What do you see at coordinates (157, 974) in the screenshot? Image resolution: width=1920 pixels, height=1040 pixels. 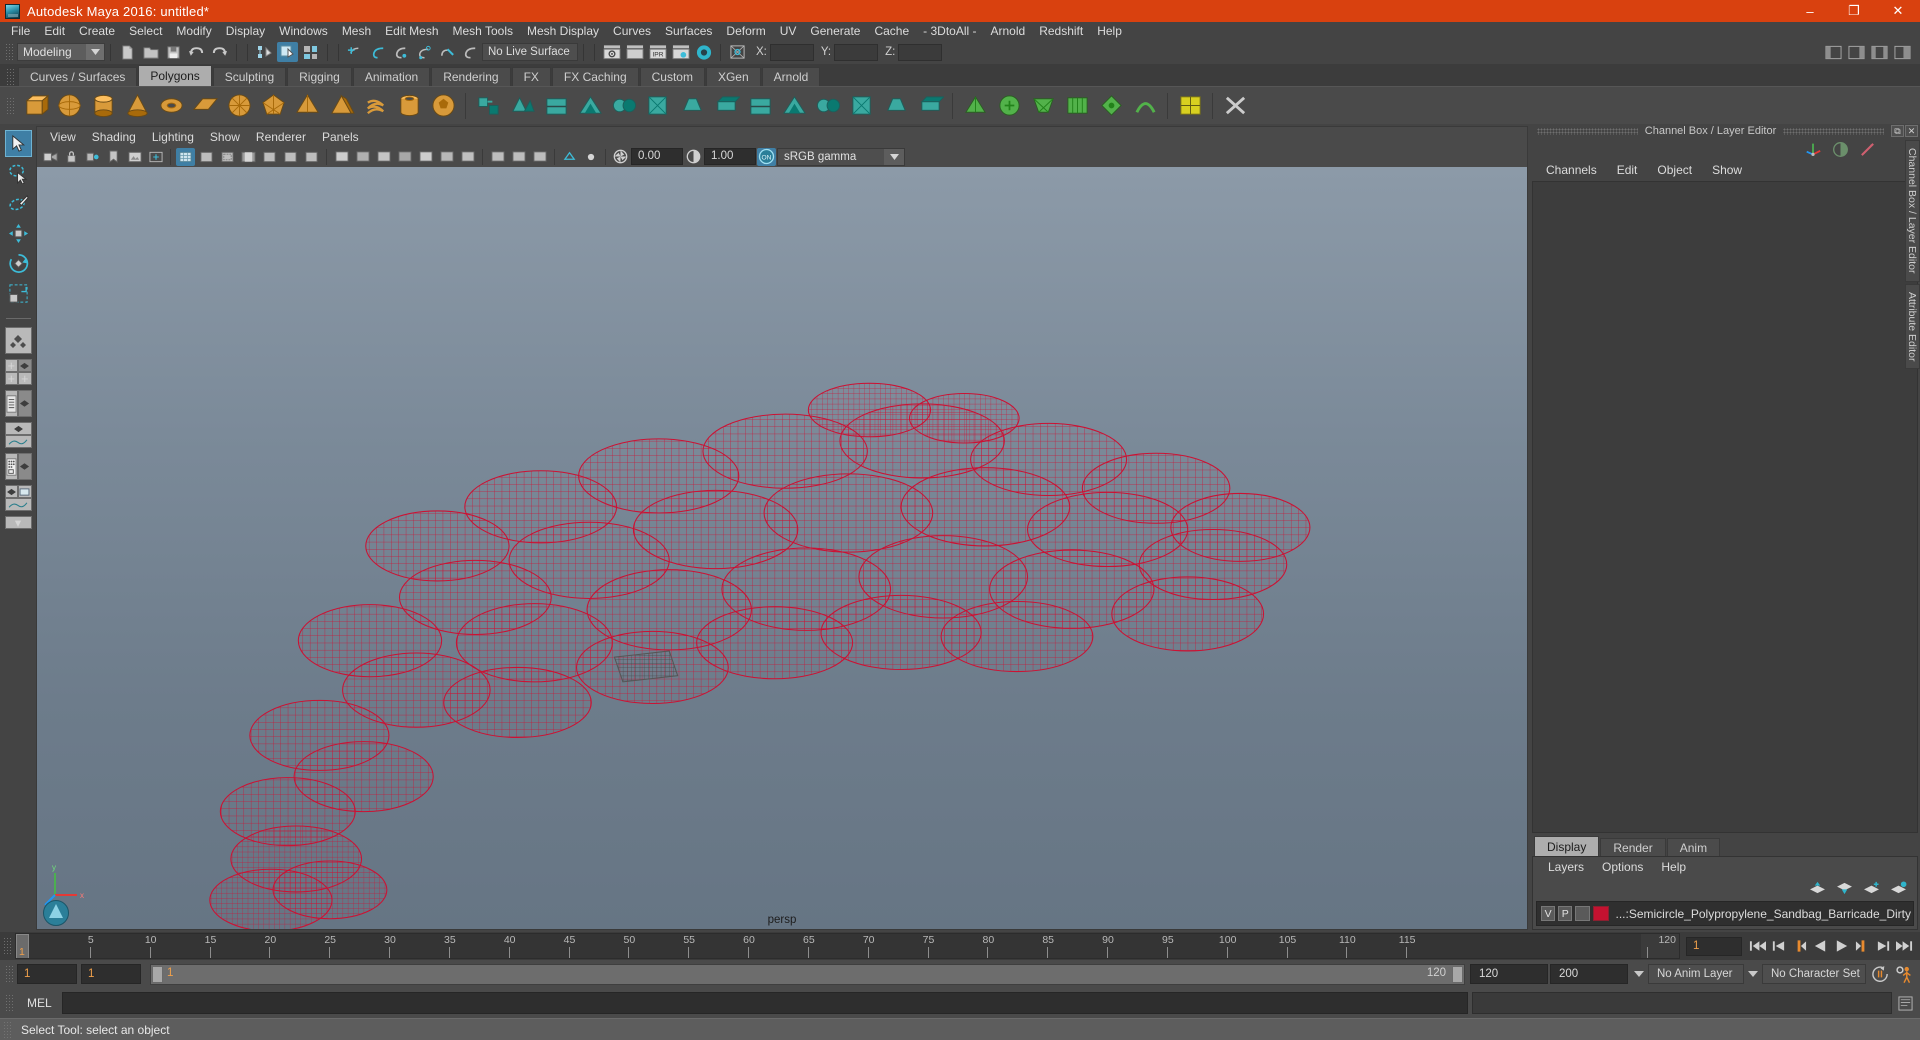 I see `range-handle-left` at bounding box center [157, 974].